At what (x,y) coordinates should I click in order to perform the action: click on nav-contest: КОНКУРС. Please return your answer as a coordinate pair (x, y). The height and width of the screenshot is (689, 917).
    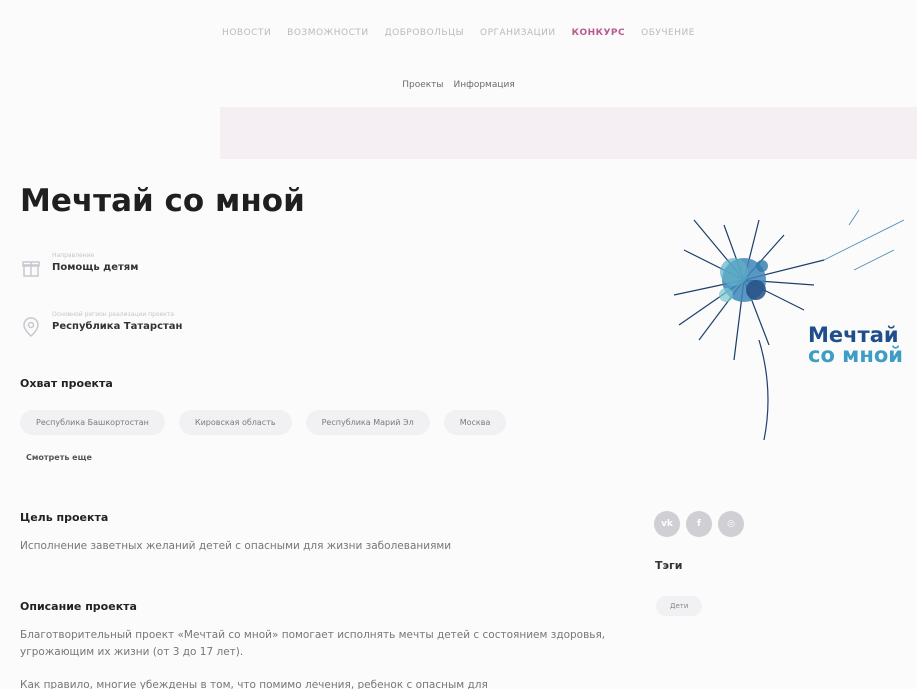
    Looking at the image, I should click on (599, 33).